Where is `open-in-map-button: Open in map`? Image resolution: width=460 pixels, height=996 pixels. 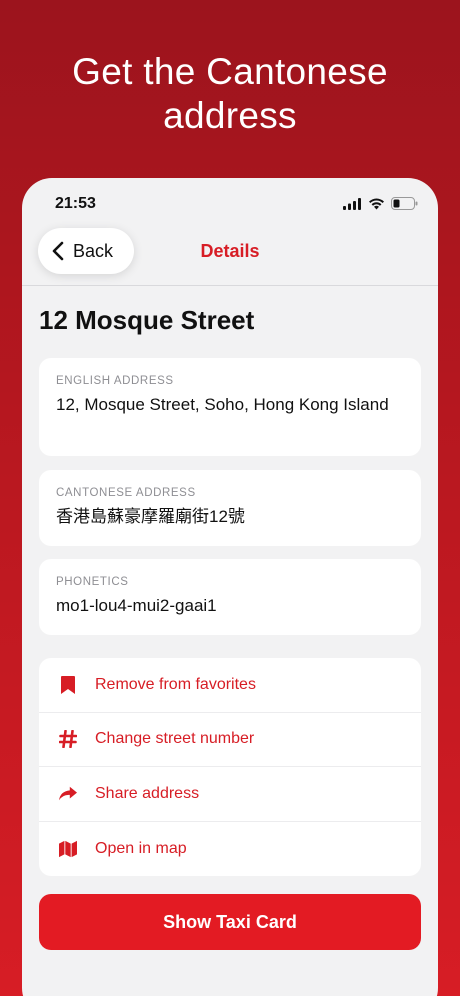 open-in-map-button: Open in map is located at coordinates (230, 849).